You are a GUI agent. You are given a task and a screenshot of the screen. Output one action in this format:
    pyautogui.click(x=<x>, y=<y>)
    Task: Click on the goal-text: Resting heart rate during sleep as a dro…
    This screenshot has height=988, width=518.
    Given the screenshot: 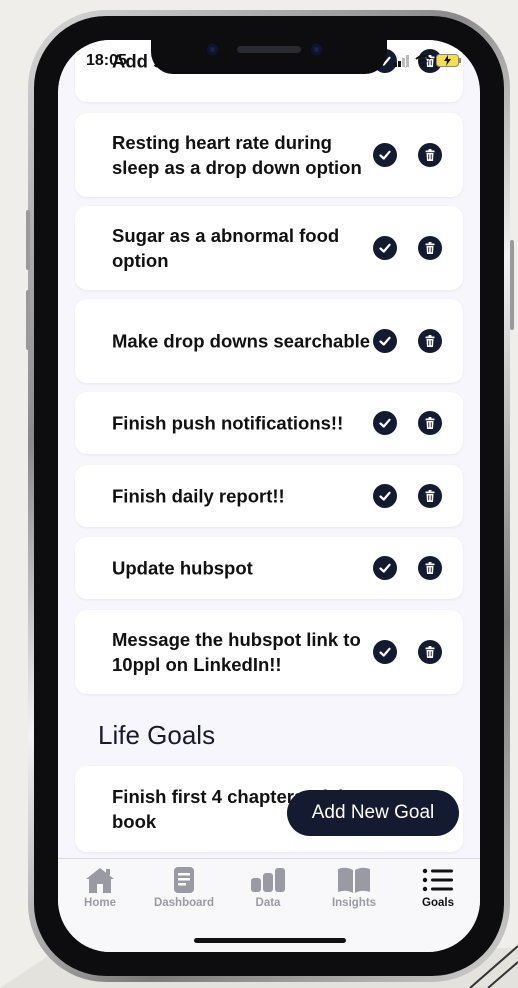 What is the action you would take?
    pyautogui.click(x=237, y=155)
    